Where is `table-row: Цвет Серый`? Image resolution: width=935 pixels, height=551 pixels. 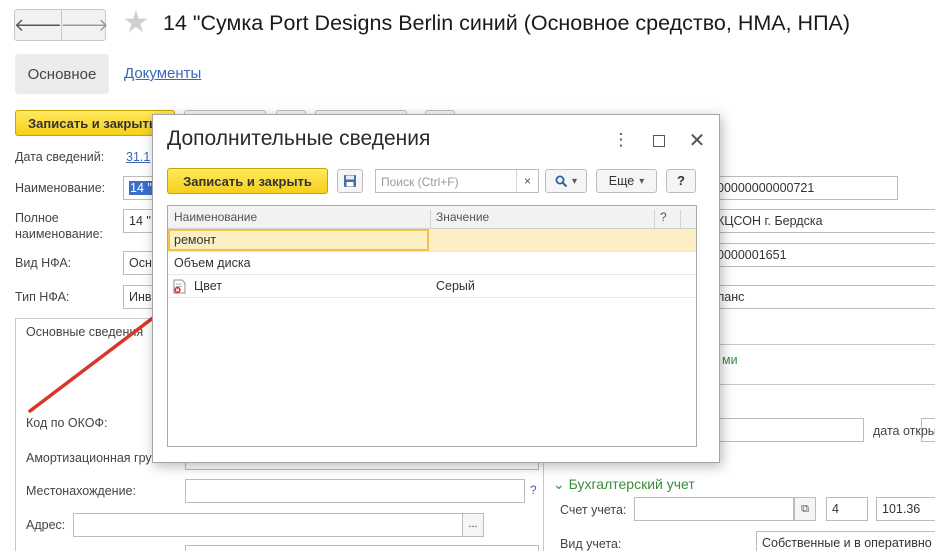
table-row: Цвет Серый is located at coordinates (432, 286).